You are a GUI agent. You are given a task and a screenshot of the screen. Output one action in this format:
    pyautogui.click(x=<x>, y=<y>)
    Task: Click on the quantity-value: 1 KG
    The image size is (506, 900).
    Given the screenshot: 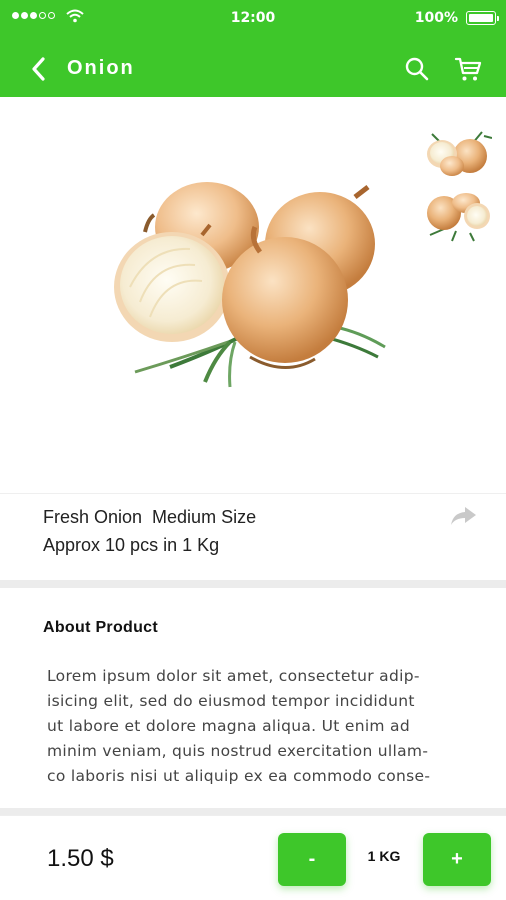 What is the action you would take?
    pyautogui.click(x=384, y=856)
    